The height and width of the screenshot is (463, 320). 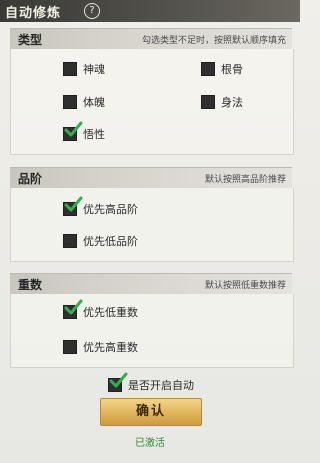 What do you see at coordinates (152, 225) in the screenshot?
I see `section-body-grade: 优先高品阶 优先低品阶` at bounding box center [152, 225].